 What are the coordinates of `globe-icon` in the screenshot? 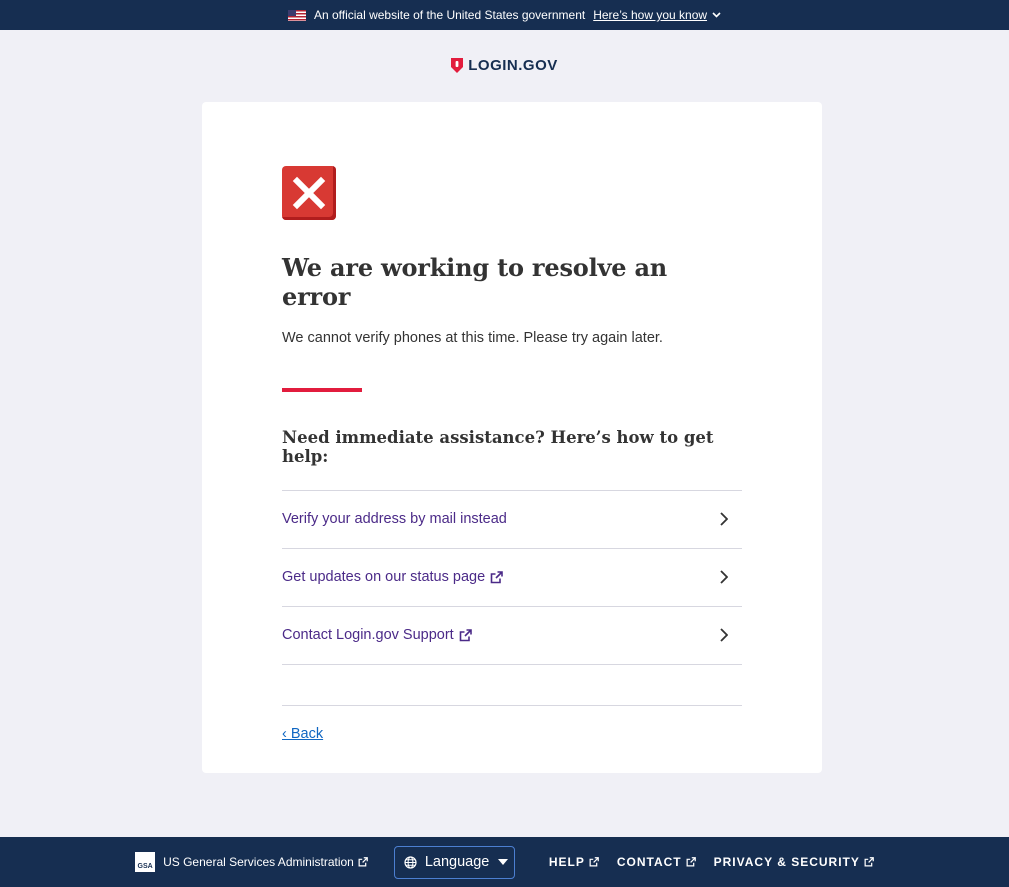 It's located at (410, 862).